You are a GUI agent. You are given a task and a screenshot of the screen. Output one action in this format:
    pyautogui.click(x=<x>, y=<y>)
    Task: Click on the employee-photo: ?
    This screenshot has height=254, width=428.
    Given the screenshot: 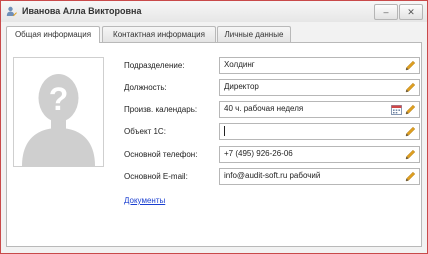 What is the action you would take?
    pyautogui.click(x=58, y=112)
    